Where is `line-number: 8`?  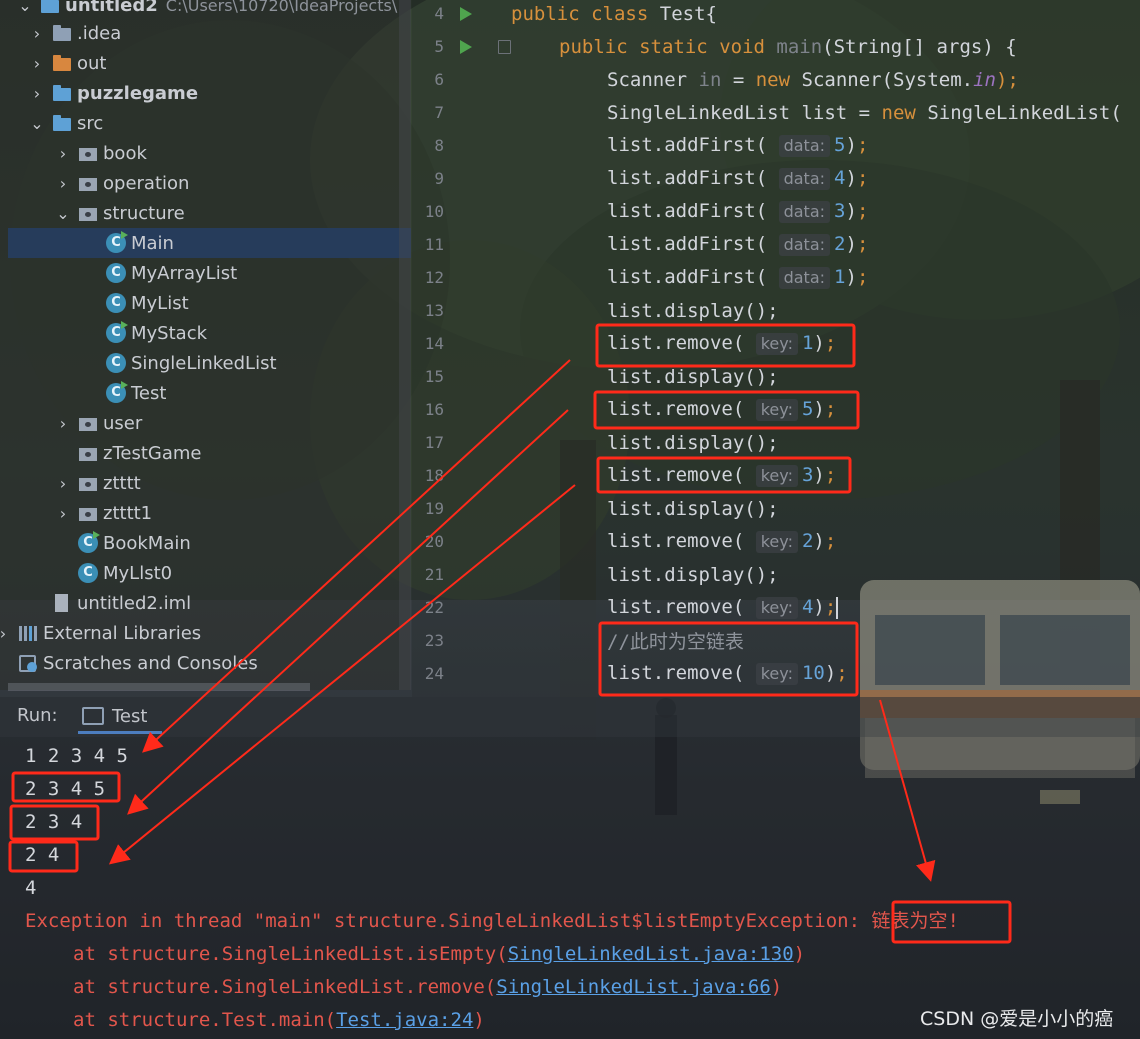
line-number: 8 is located at coordinates (439, 145).